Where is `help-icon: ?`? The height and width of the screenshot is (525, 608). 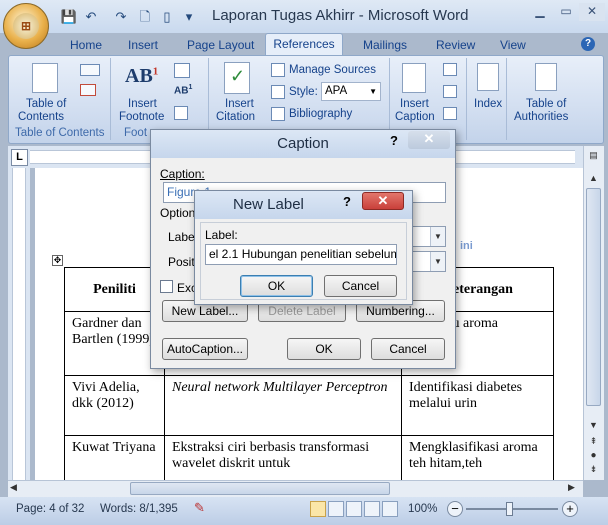
help-icon: ? is located at coordinates (588, 44).